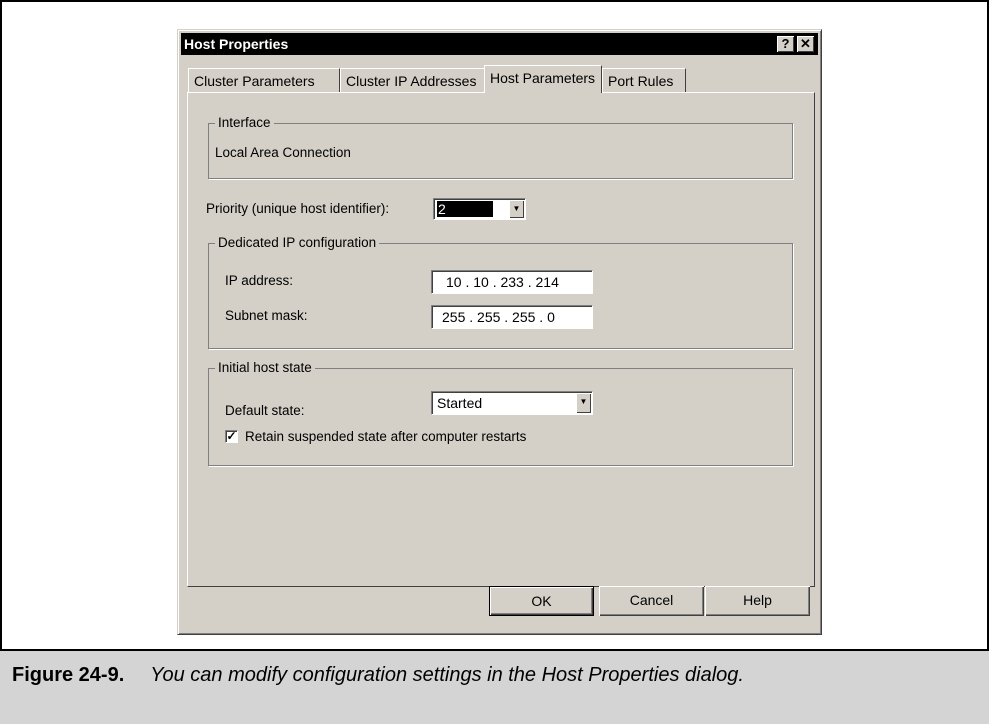 This screenshot has width=989, height=724. Describe the element at coordinates (757, 601) in the screenshot. I see `help-button: Help` at that location.